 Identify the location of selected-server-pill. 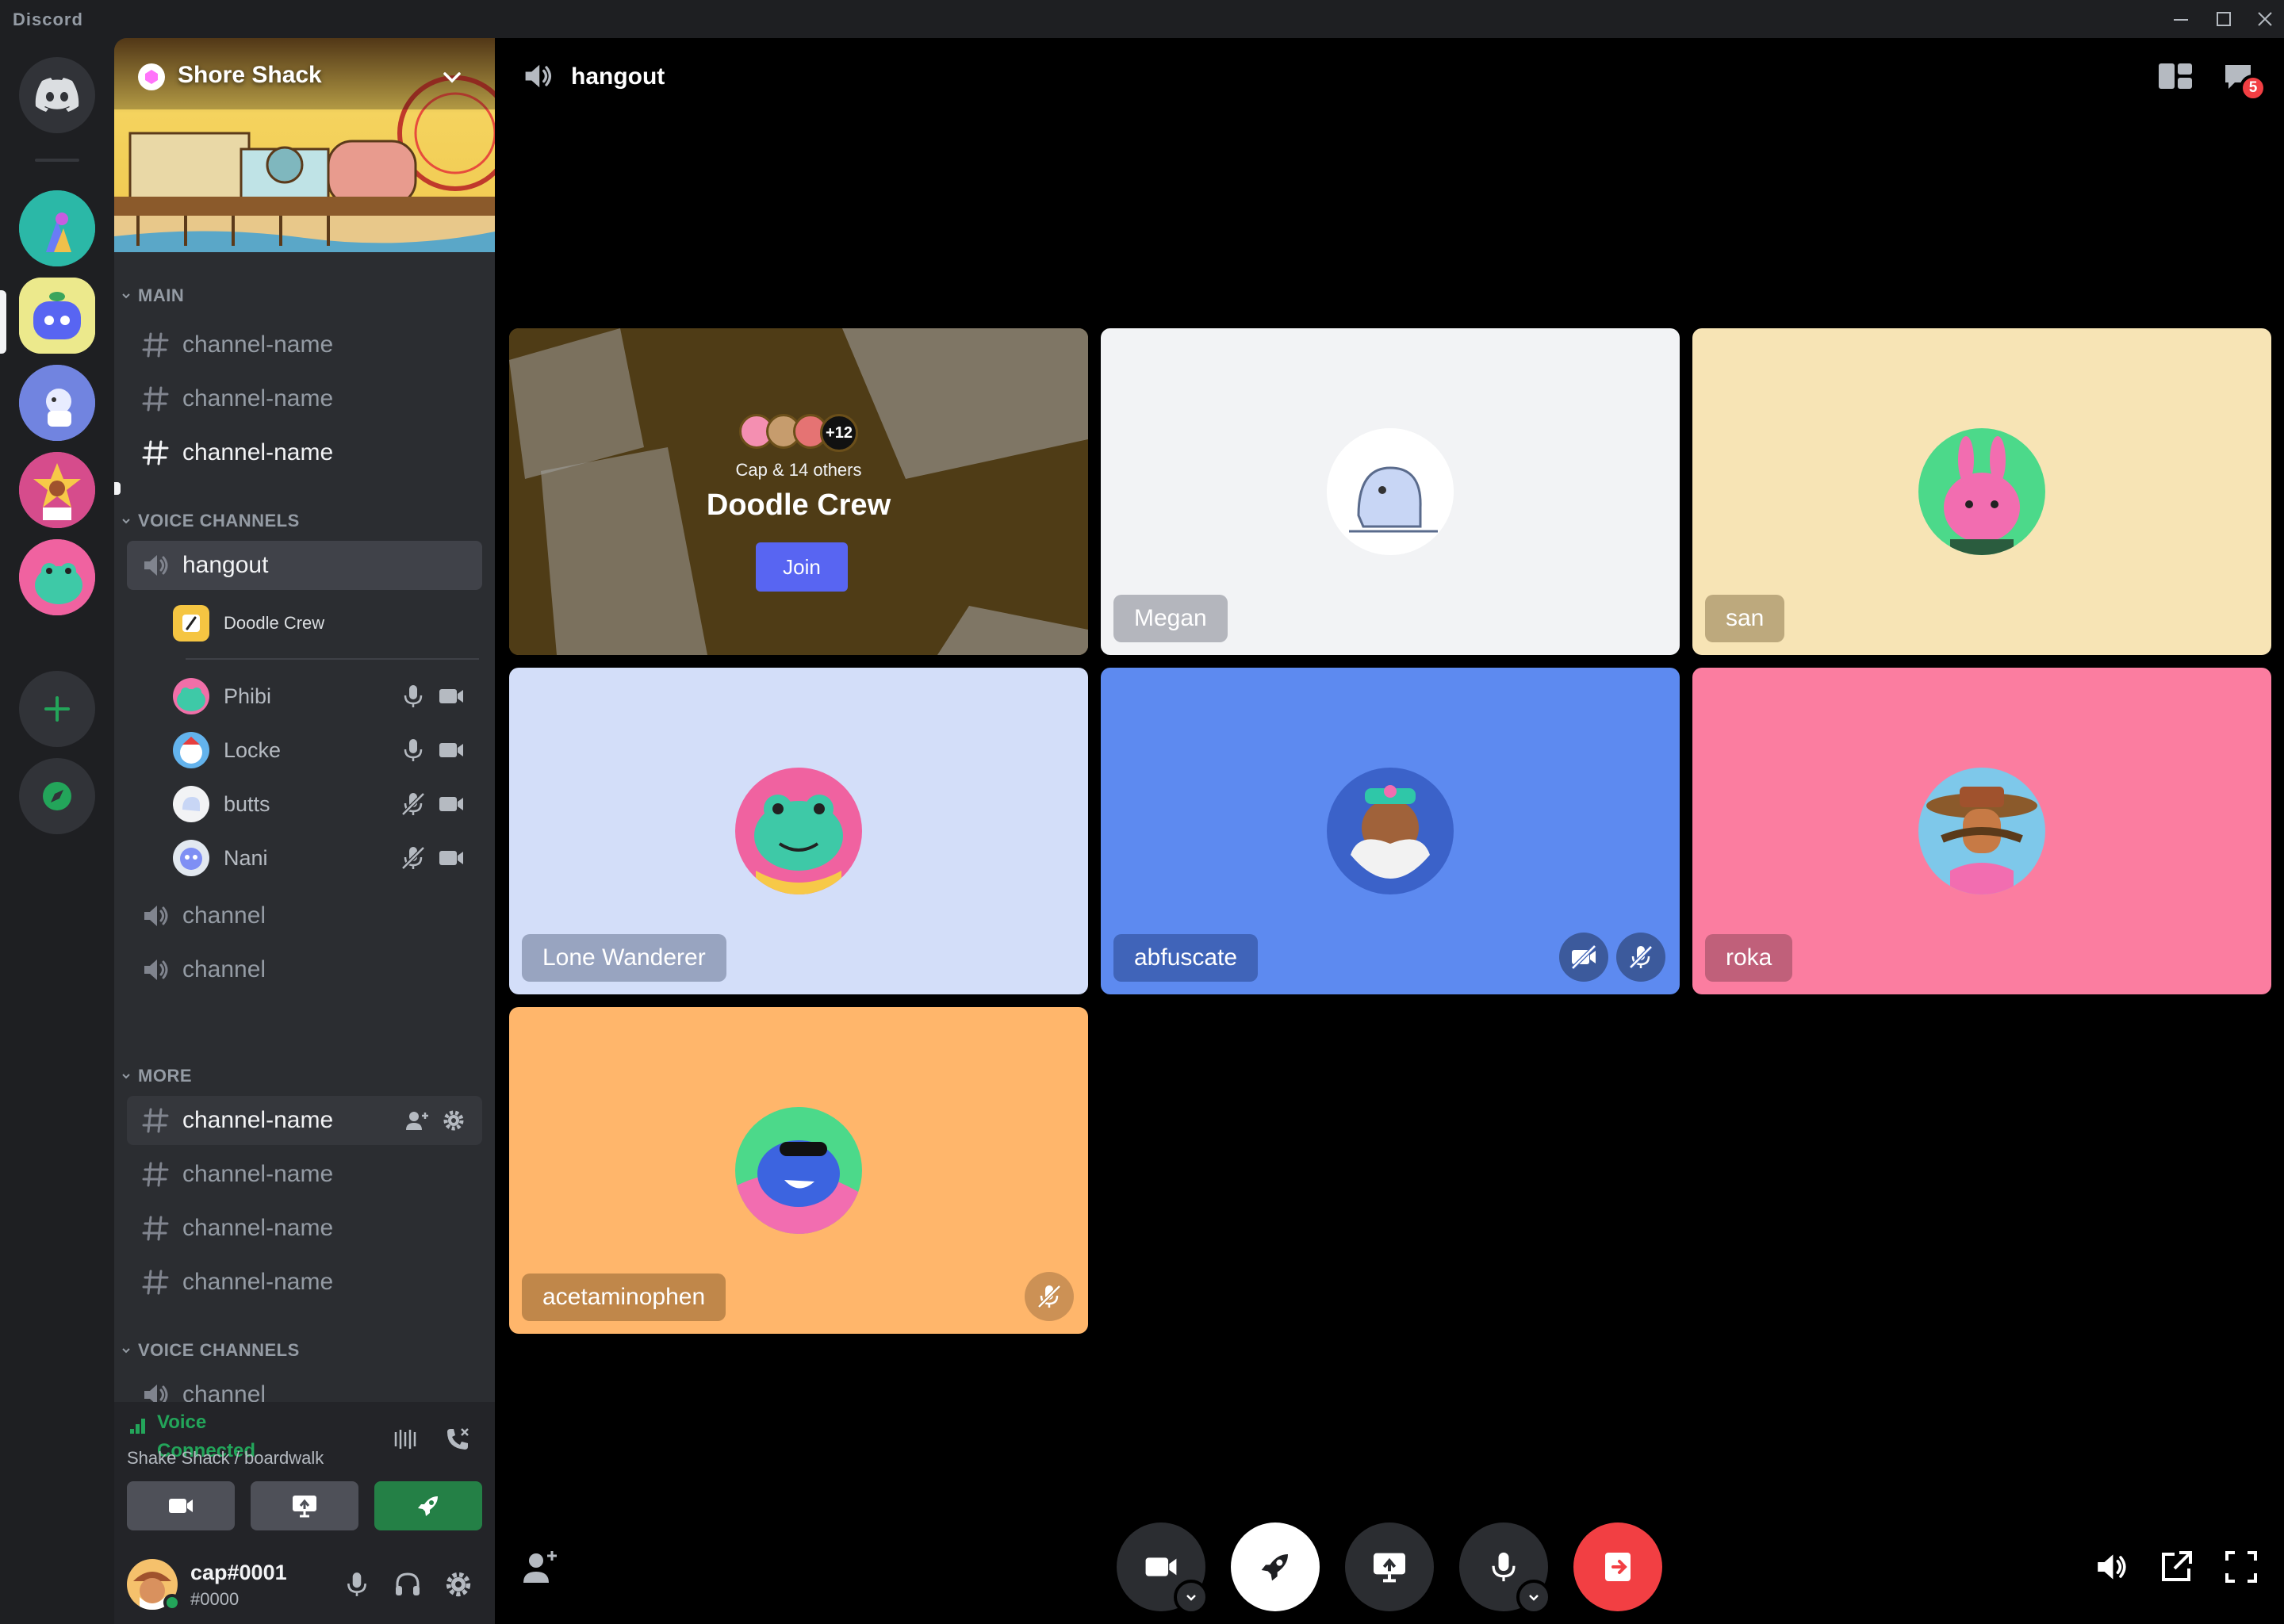
(3, 322).